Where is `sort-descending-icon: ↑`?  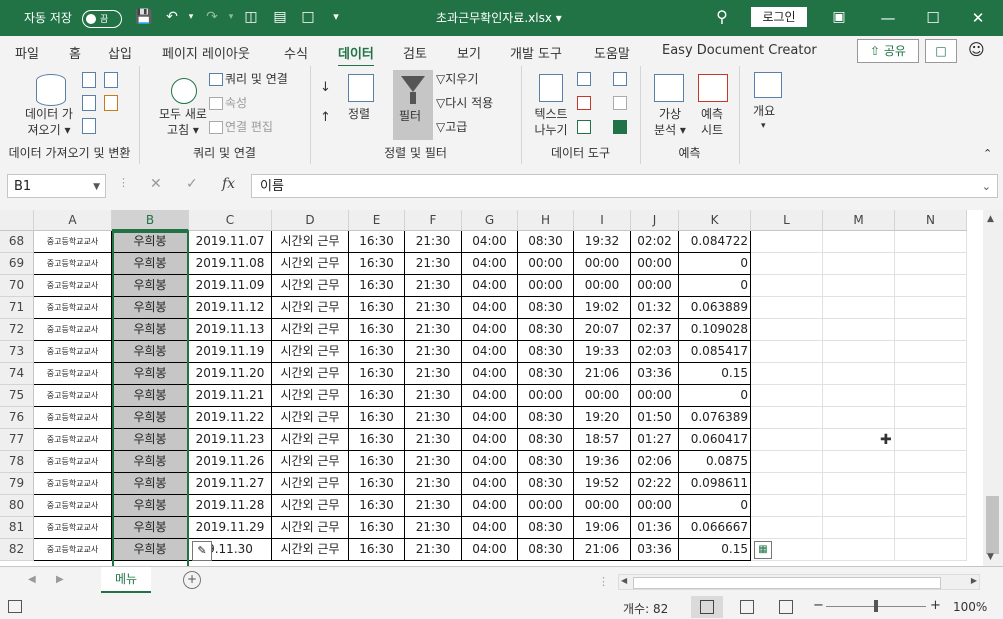 sort-descending-icon: ↑ is located at coordinates (325, 118).